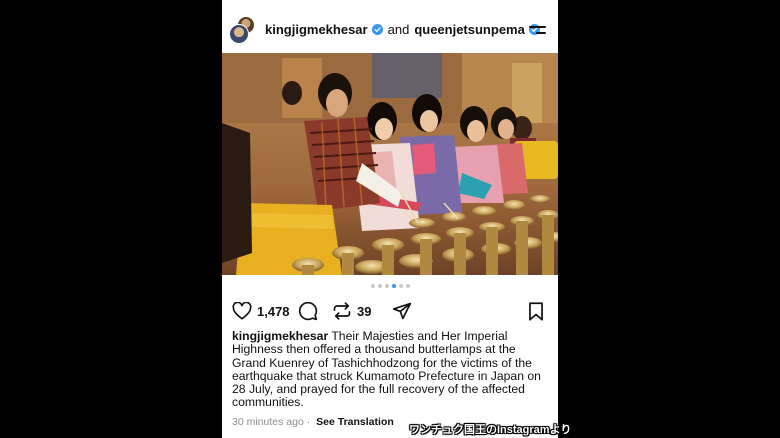  I want to click on verified-badge-icon, so click(377, 29).